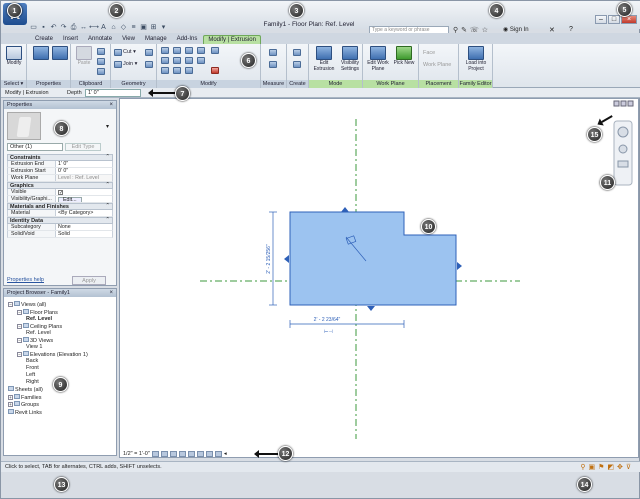  What do you see at coordinates (623, 153) in the screenshot?
I see `navigation-bar` at bounding box center [623, 153].